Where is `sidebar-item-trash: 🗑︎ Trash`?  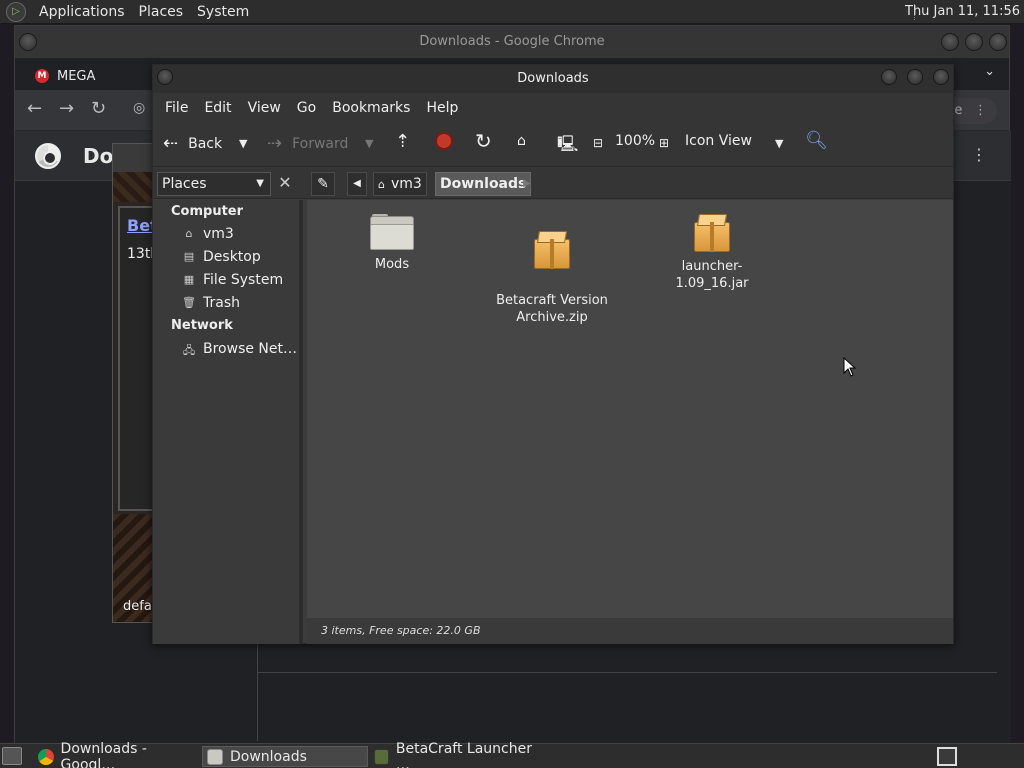 sidebar-item-trash: 🗑︎ Trash is located at coordinates (210, 303).